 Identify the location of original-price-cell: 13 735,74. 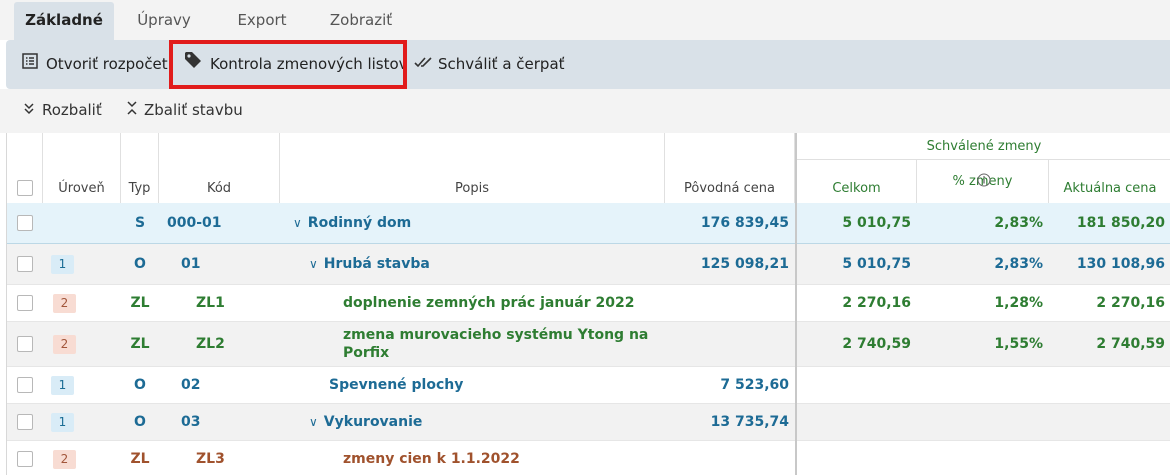
(749, 422).